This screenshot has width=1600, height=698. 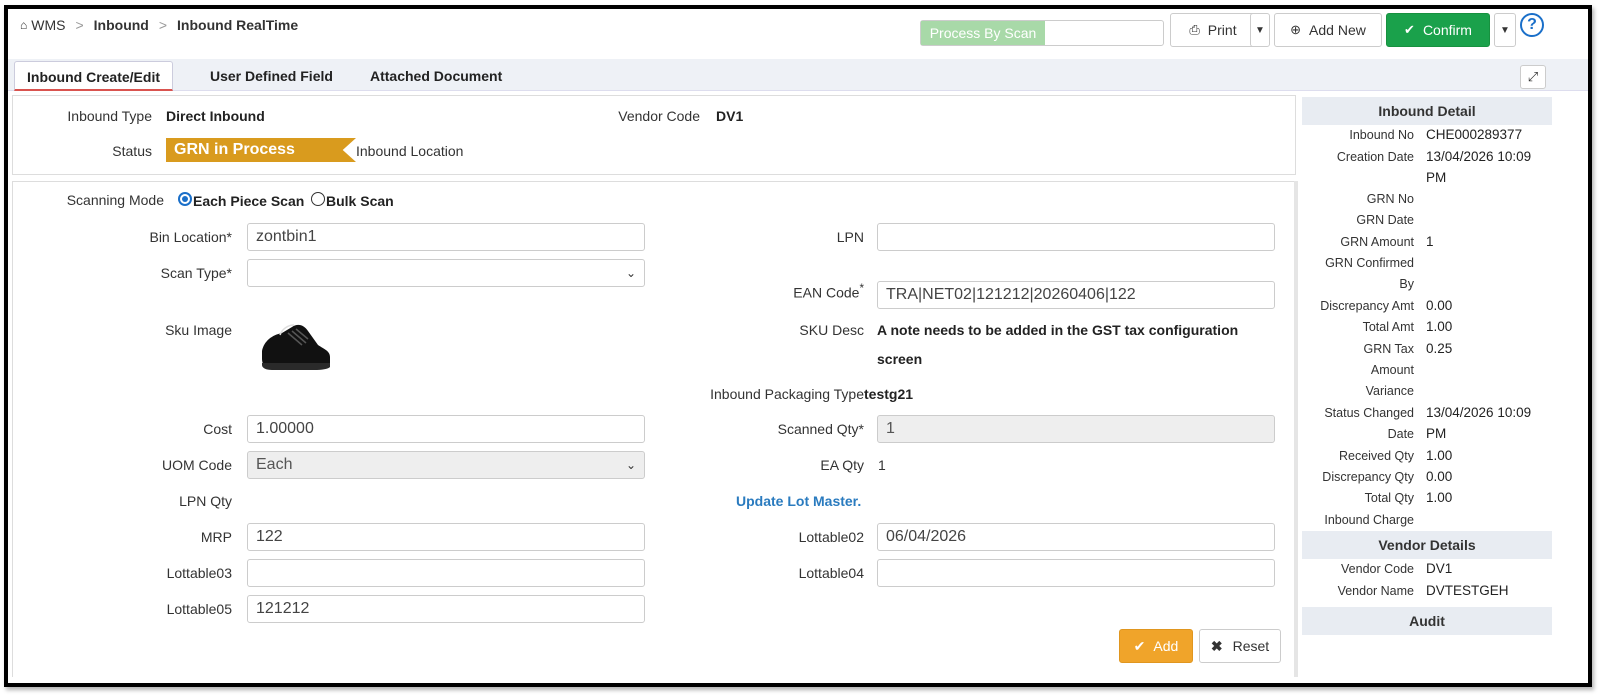 What do you see at coordinates (1439, 348) in the screenshot?
I see `grn-tax-value: 0.25` at bounding box center [1439, 348].